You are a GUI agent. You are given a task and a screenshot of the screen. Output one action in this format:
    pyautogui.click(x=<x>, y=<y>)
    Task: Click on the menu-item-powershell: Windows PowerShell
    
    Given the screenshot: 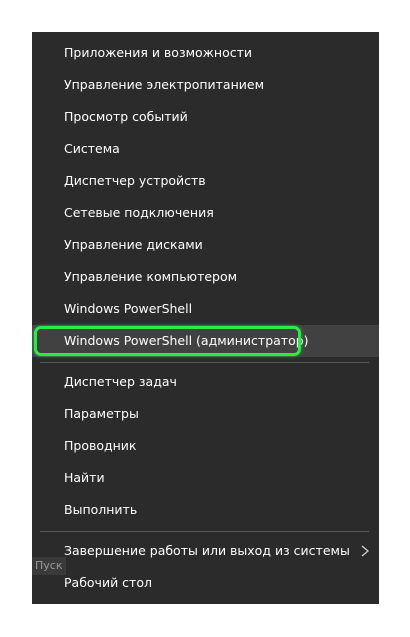 What is the action you would take?
    pyautogui.click(x=205, y=309)
    